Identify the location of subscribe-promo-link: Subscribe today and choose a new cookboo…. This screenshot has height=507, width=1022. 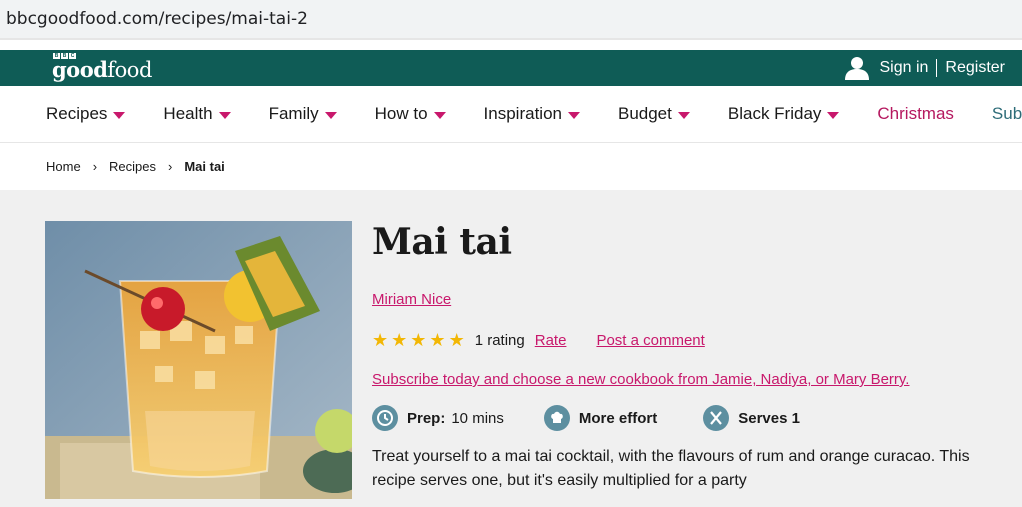
(640, 379).